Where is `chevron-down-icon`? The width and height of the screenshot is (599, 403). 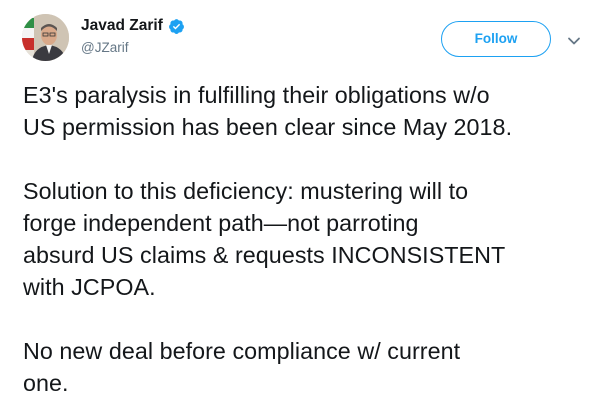 chevron-down-icon is located at coordinates (574, 39).